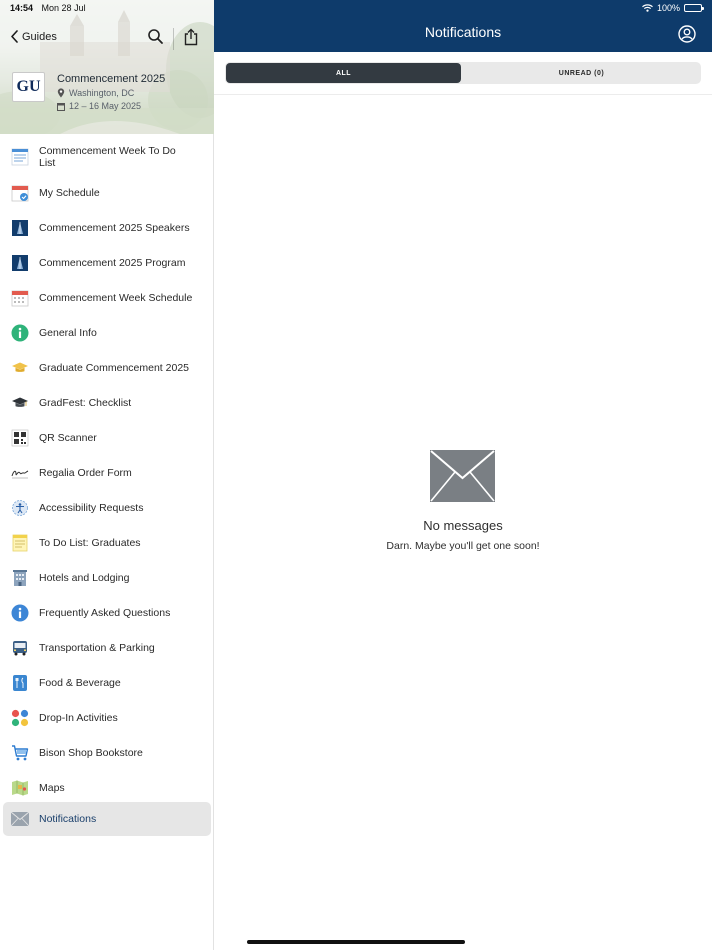  I want to click on shopping-cart-icon, so click(19, 753).